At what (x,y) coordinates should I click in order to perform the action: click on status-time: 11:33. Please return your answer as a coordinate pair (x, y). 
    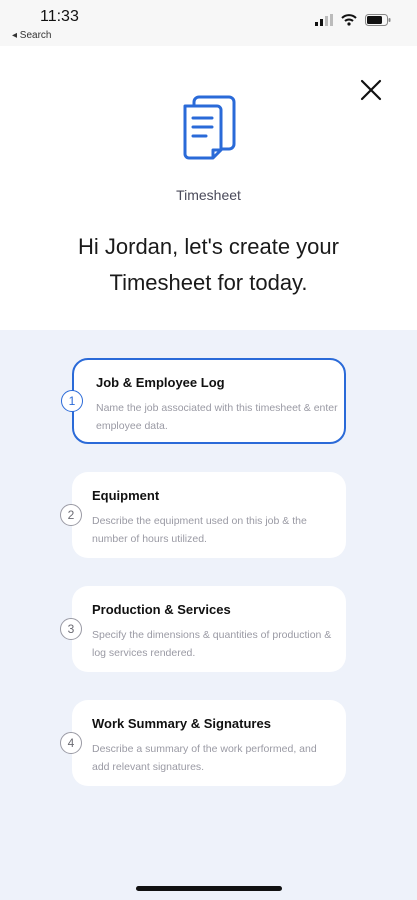
    Looking at the image, I should click on (59, 16).